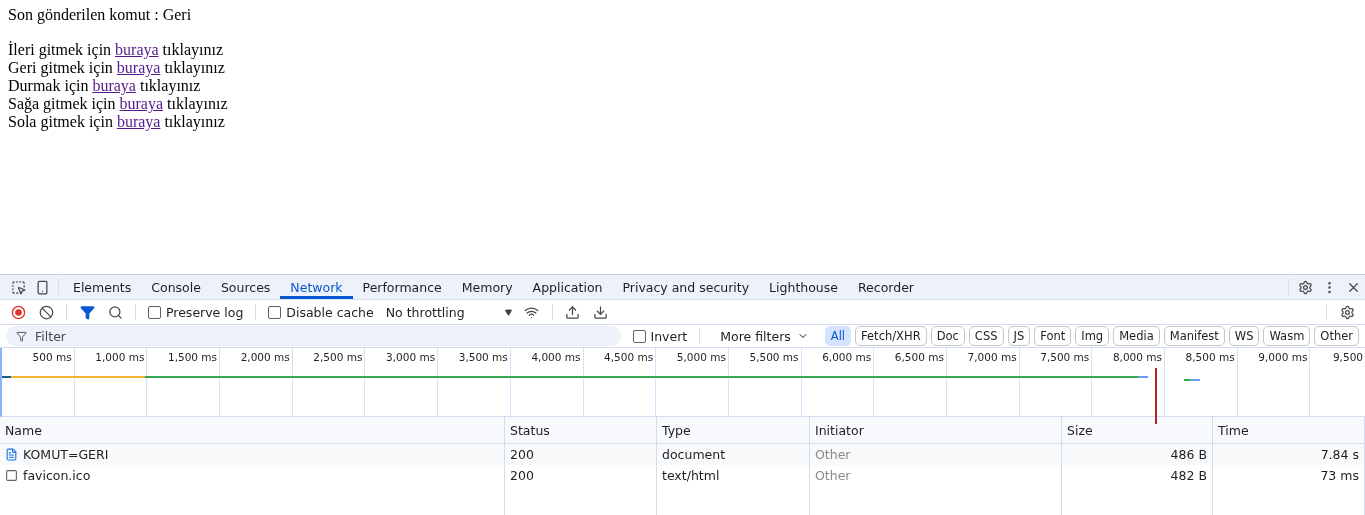  Describe the element at coordinates (193, 358) in the screenshot. I see `time-tick: 1,500 ms` at that location.